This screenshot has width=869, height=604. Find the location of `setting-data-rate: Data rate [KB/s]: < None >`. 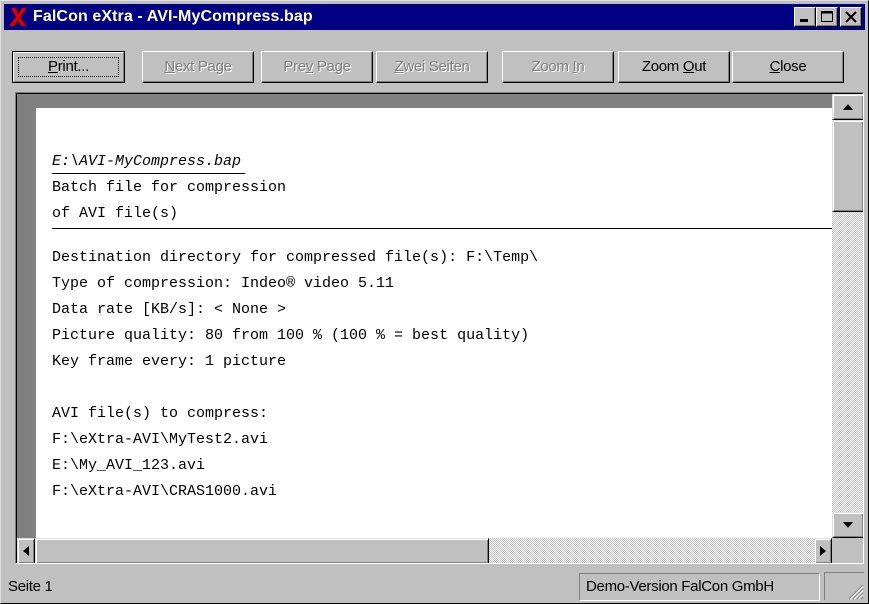

setting-data-rate: Data rate [KB/s]: < None > is located at coordinates (169, 309).